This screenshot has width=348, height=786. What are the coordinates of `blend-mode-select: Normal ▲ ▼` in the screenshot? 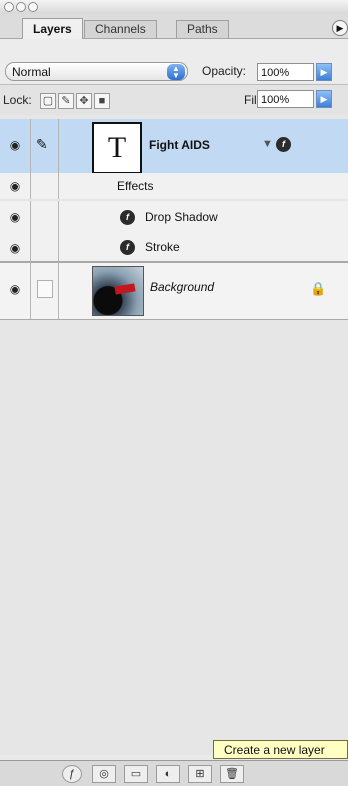 It's located at (96, 71).